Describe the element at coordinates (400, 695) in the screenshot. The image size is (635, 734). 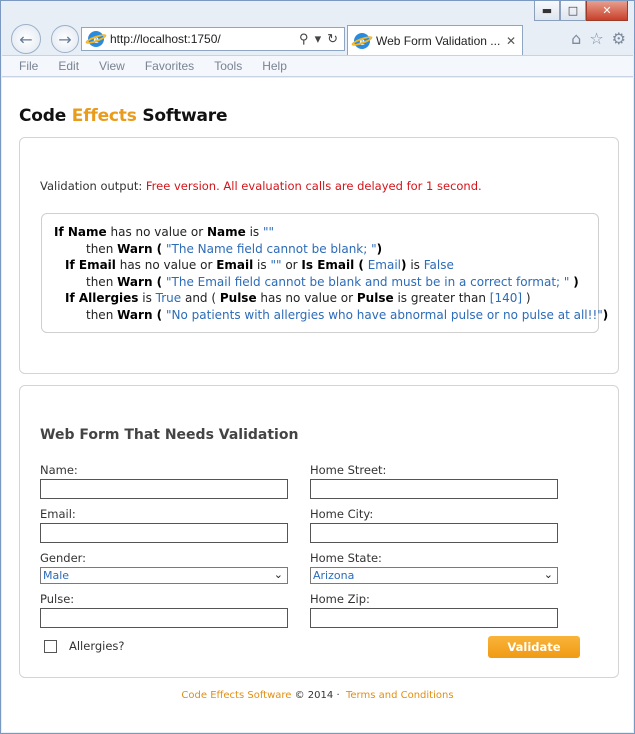
I see `terms-link: Terms and Conditions` at that location.